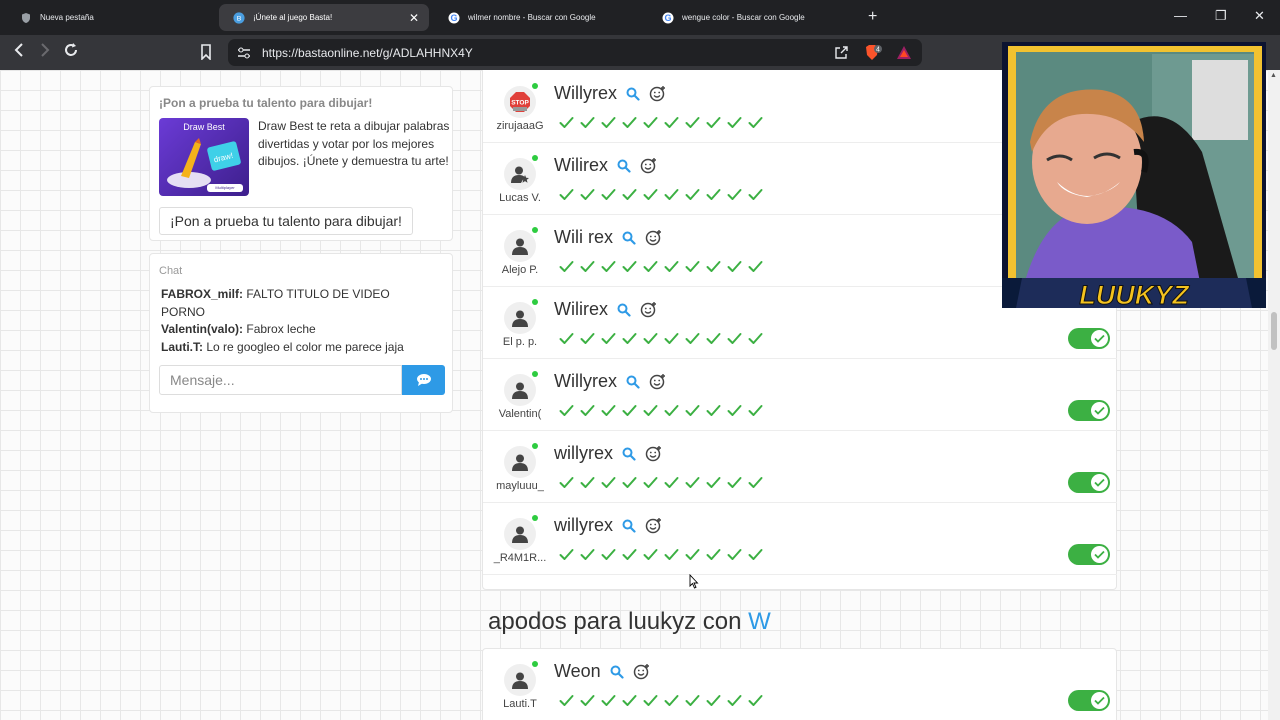  I want to click on site-settings-icon, so click(244, 54).